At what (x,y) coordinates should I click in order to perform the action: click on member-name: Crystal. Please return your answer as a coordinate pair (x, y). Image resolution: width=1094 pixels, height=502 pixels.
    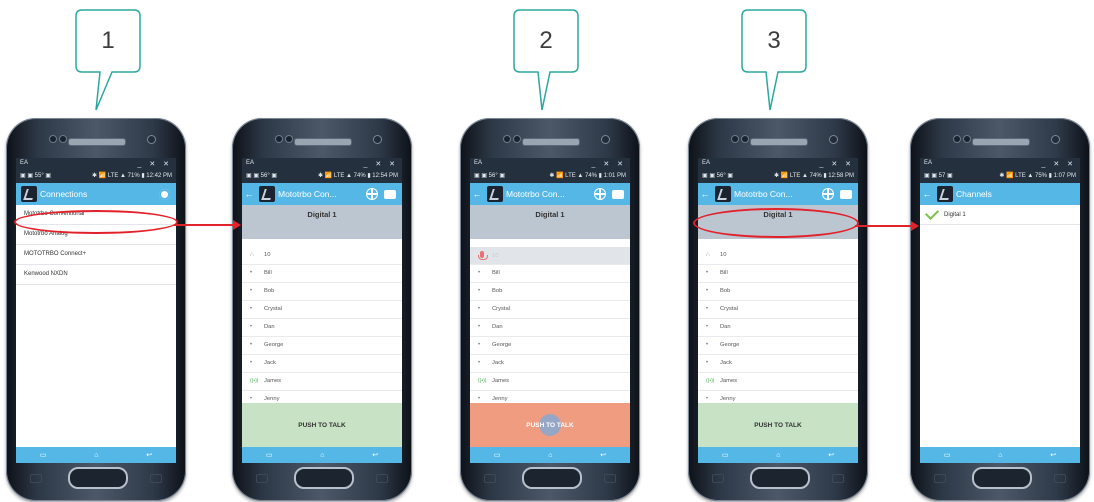
    Looking at the image, I should click on (273, 309).